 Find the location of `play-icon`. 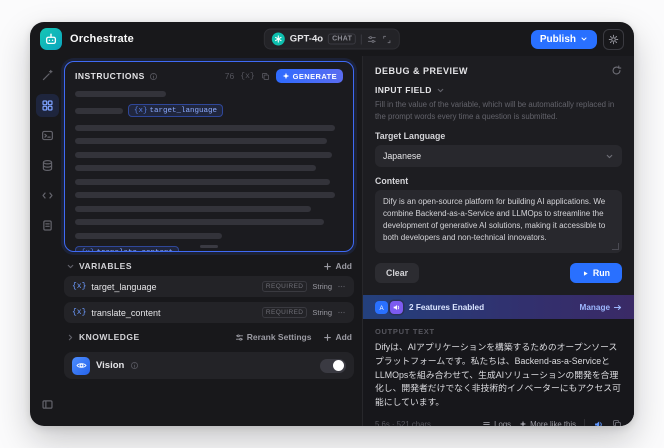

play-icon is located at coordinates (585, 273).